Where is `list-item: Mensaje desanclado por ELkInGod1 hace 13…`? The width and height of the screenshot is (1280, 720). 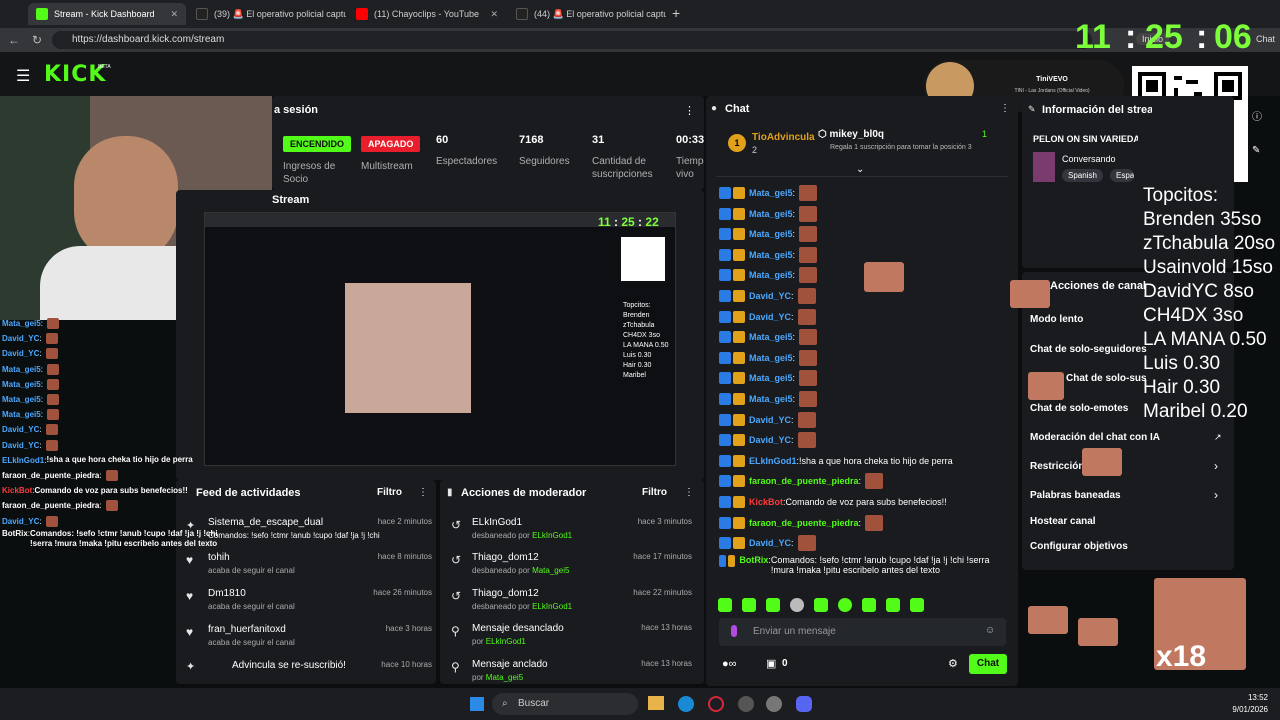
list-item: Mensaje desanclado por ELkInGod1 hace 13… is located at coordinates (582, 634).